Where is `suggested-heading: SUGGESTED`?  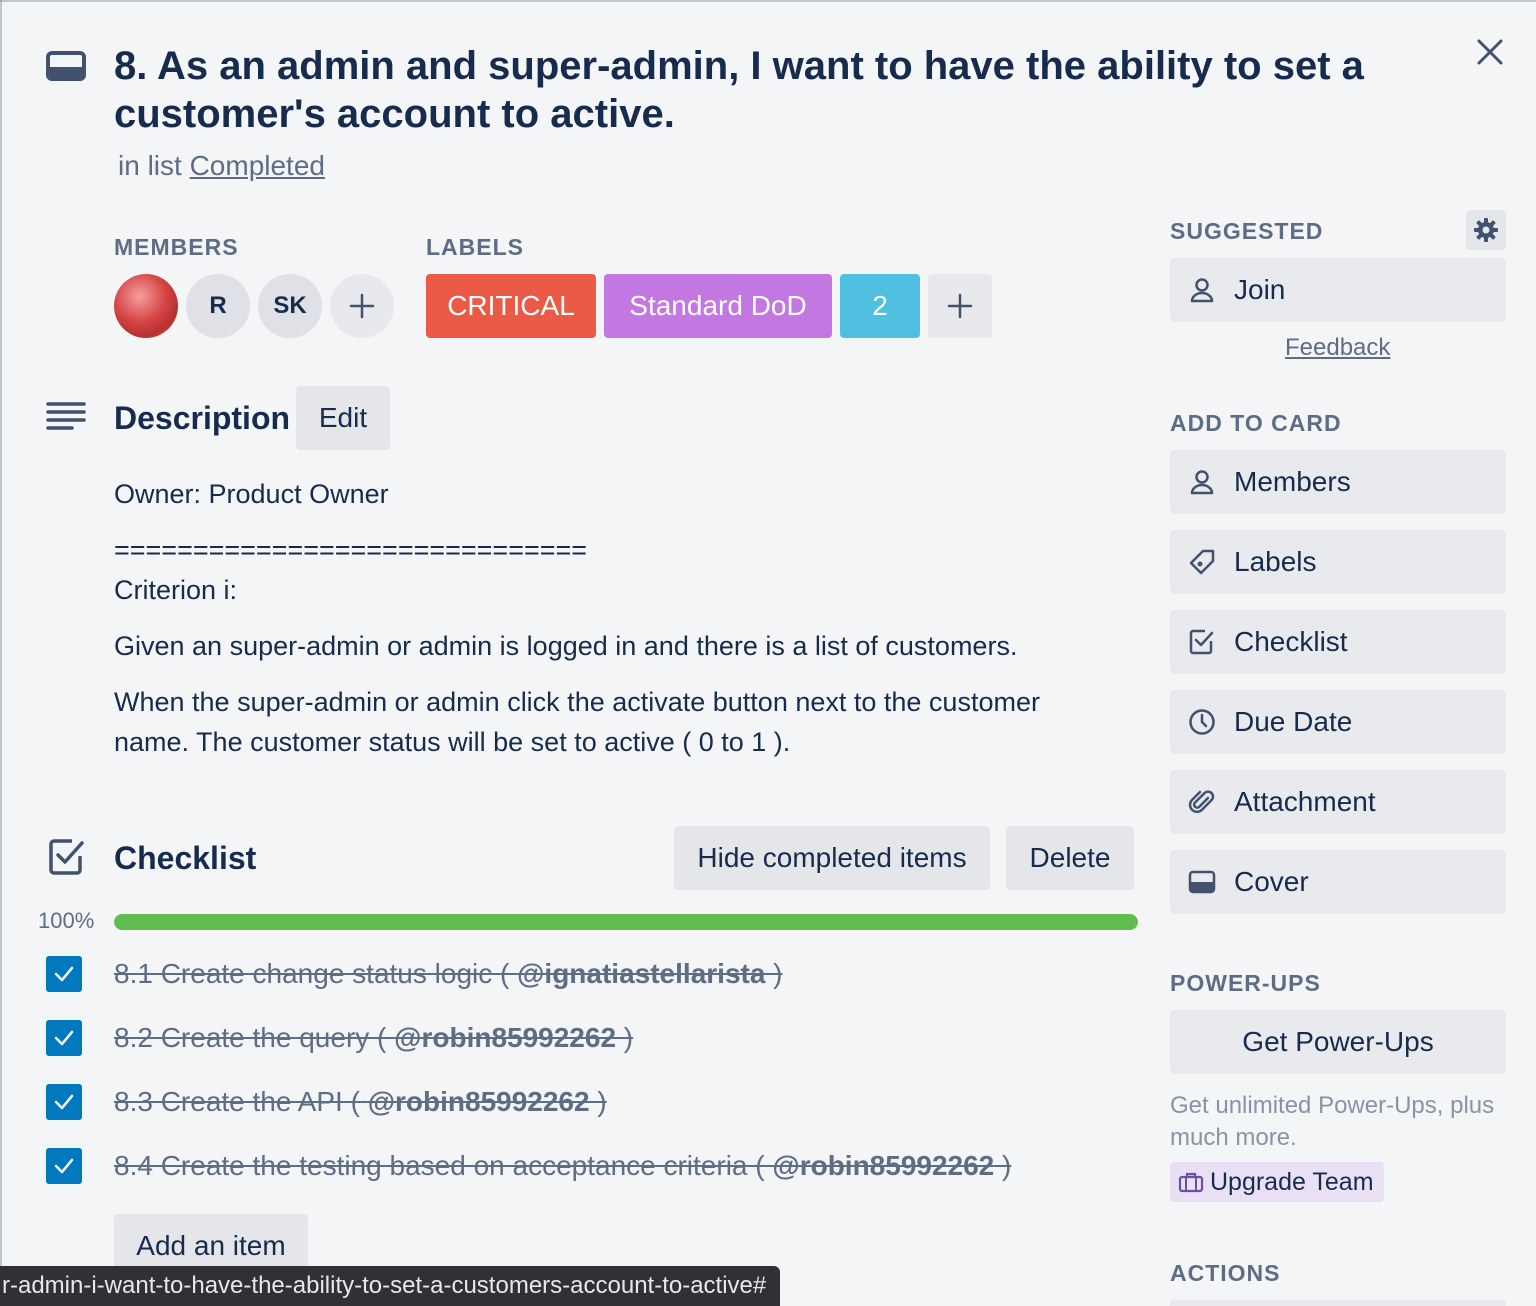 suggested-heading: SUGGESTED is located at coordinates (1247, 231).